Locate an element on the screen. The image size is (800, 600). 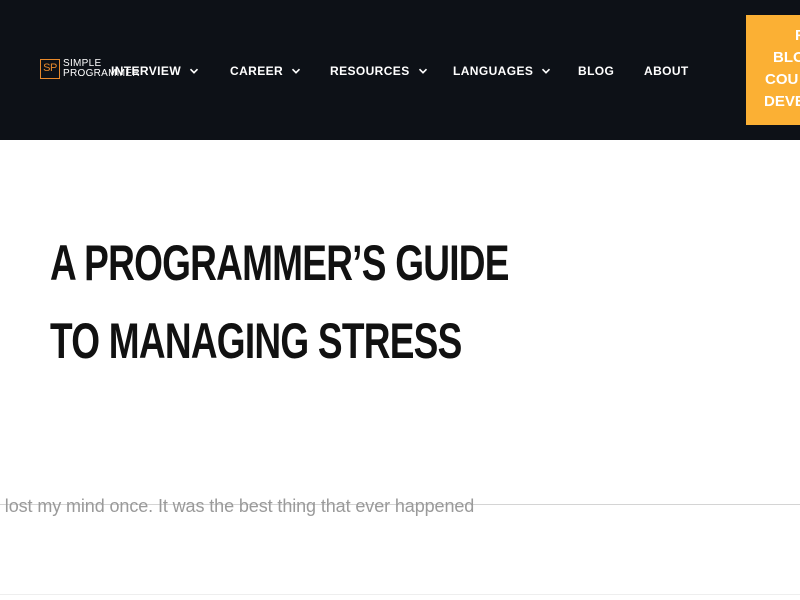
article-title-line: TO MANAGING STRESS is located at coordinates (256, 341).